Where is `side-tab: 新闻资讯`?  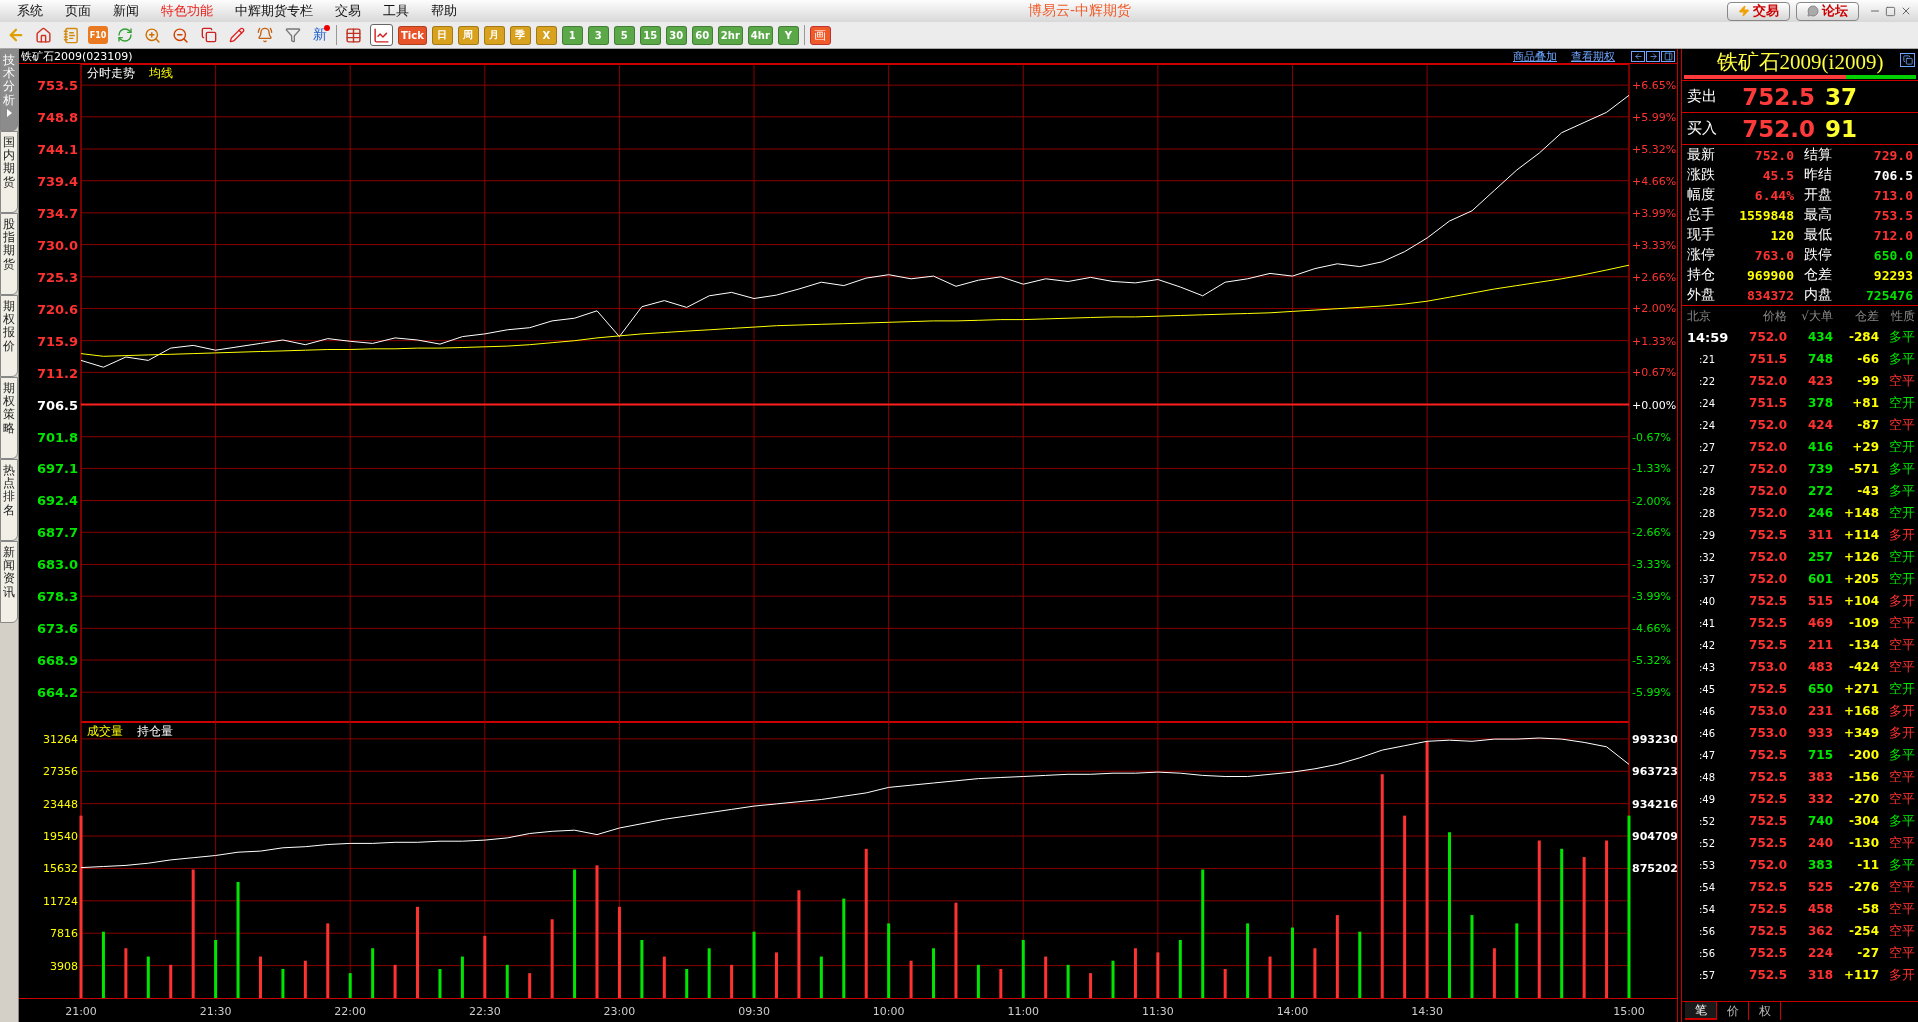 side-tab: 新闻资讯 is located at coordinates (9, 582).